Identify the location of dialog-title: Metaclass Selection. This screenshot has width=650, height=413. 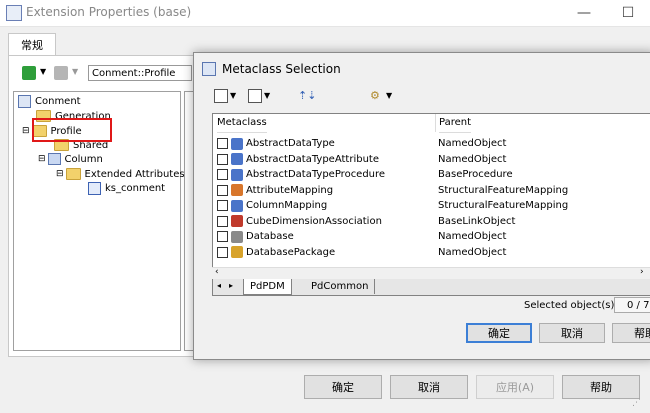
(281, 69).